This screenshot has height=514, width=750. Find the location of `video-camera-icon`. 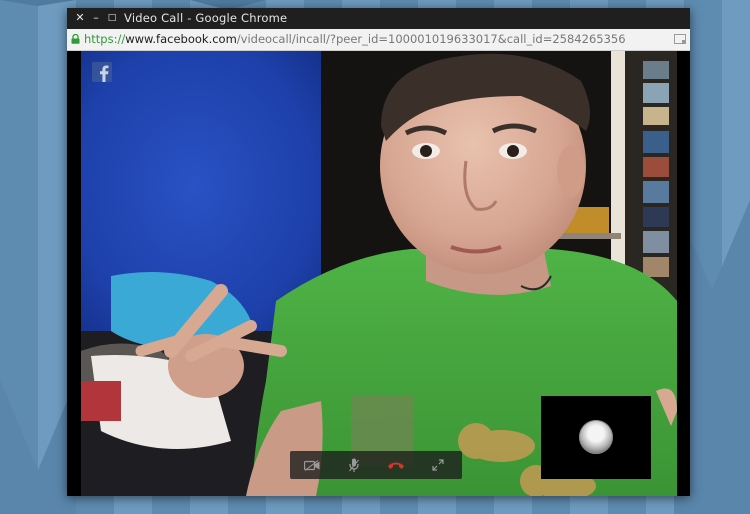

video-camera-icon is located at coordinates (312, 465).